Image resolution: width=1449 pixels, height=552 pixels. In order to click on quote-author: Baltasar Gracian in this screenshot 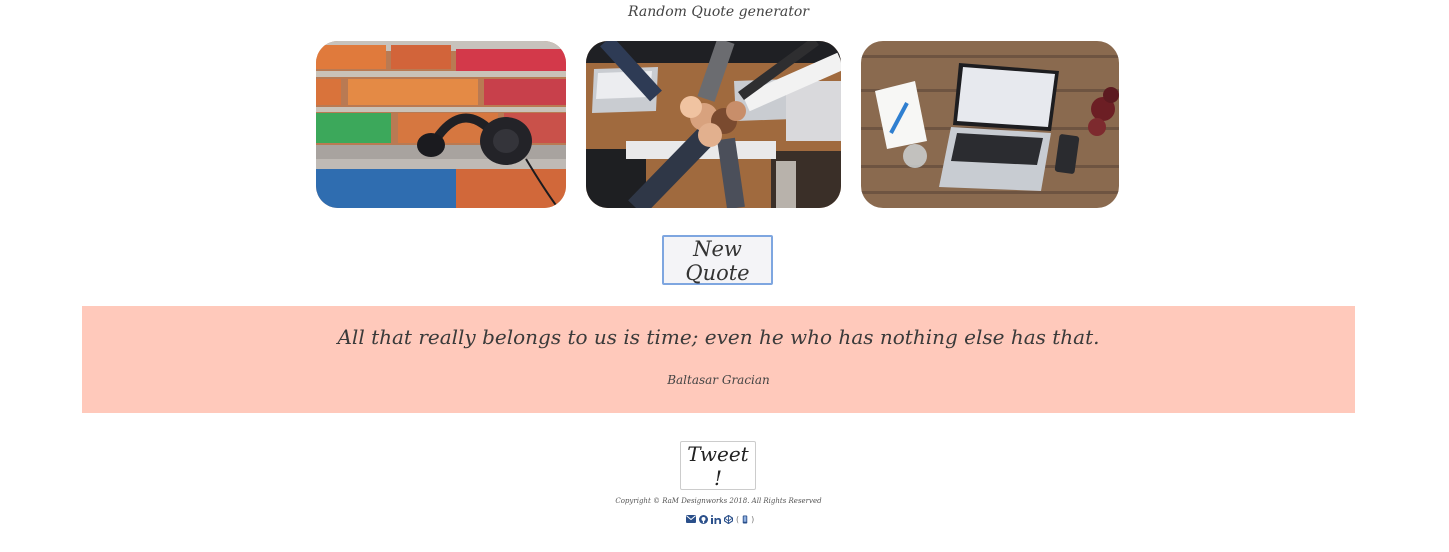, I will do `click(718, 380)`.